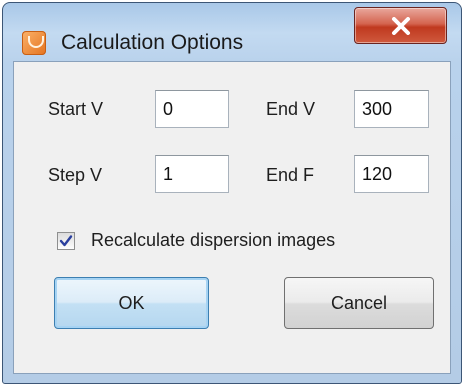  Describe the element at coordinates (192, 174) in the screenshot. I see `step-v-input` at that location.